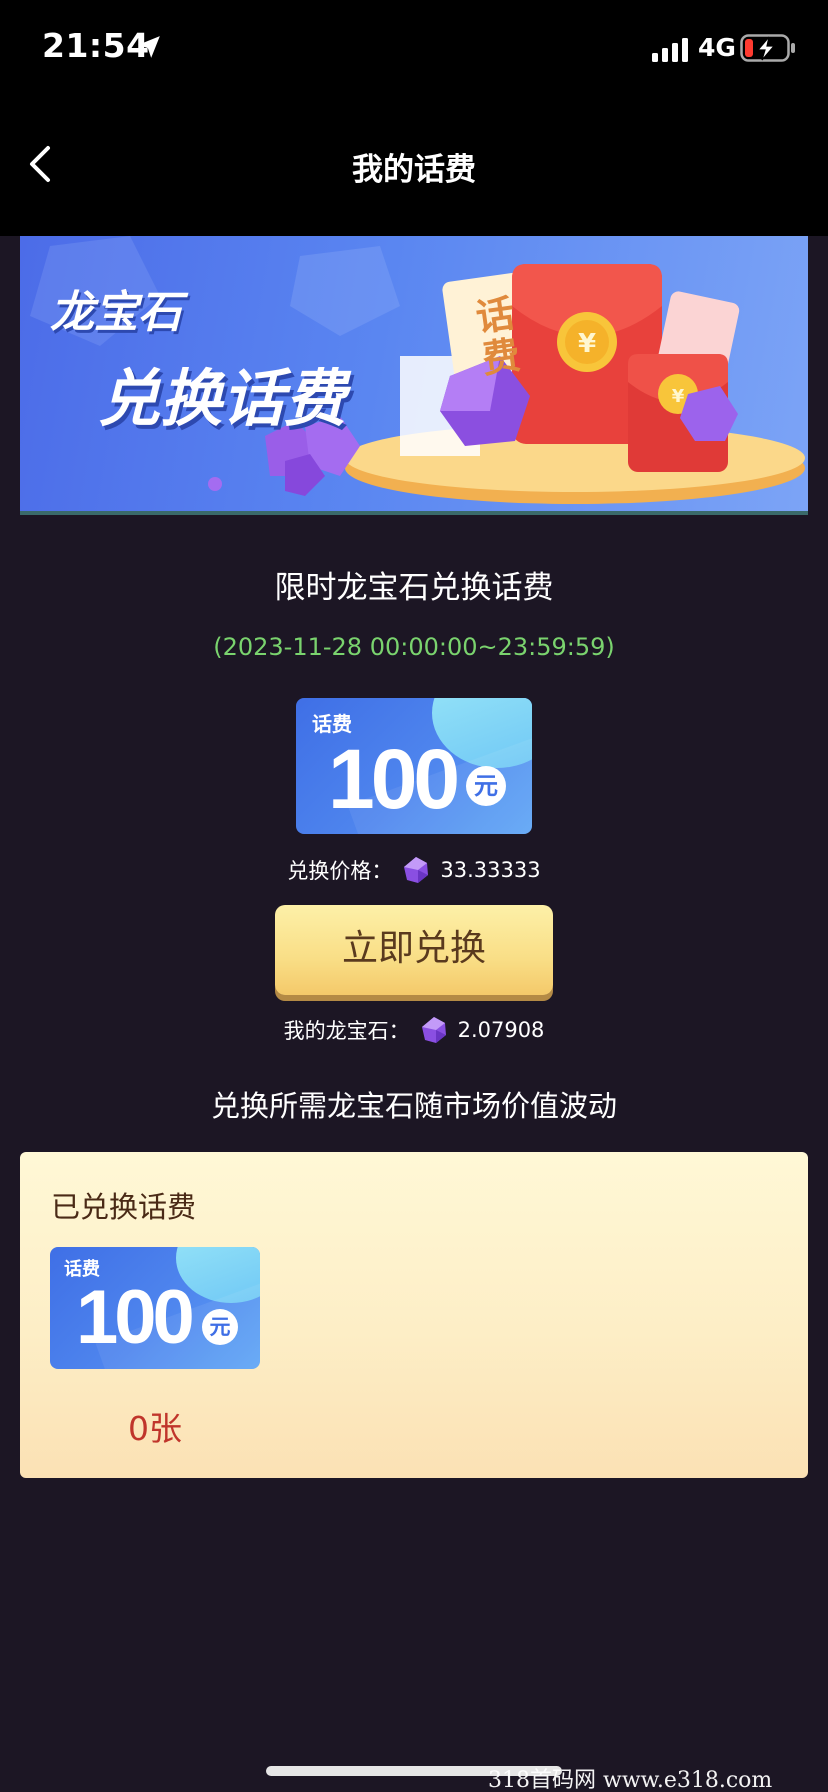  I want to click on price-value: 33.33333, so click(490, 870).